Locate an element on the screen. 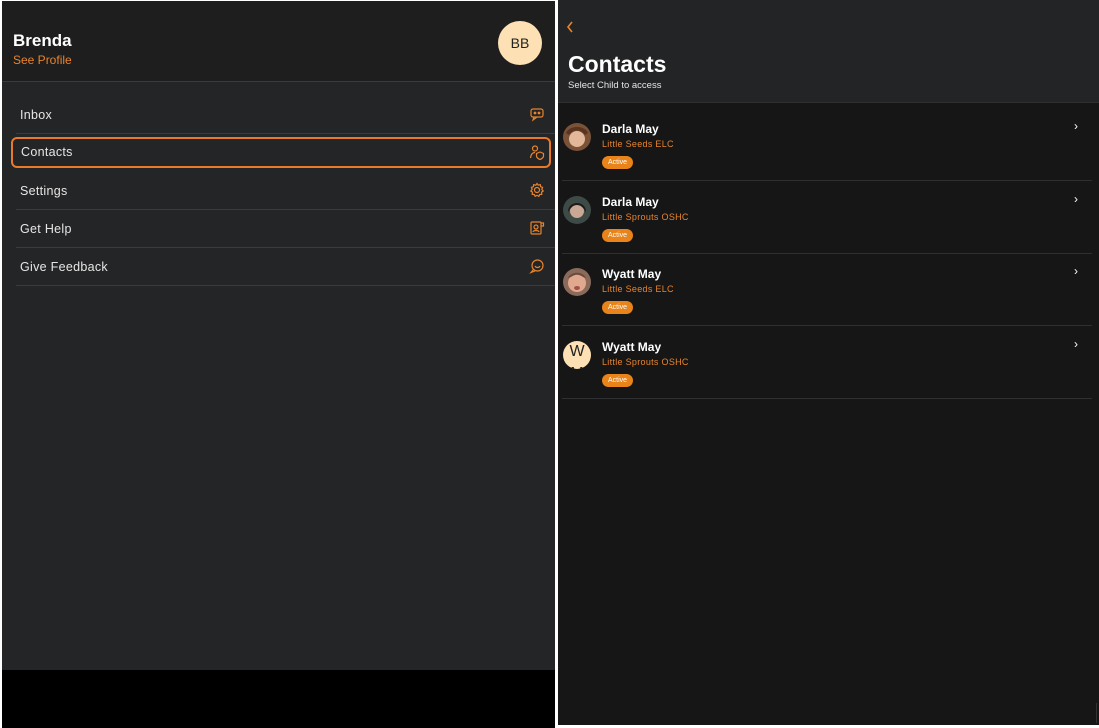  child-avatar: W M is located at coordinates (577, 355).